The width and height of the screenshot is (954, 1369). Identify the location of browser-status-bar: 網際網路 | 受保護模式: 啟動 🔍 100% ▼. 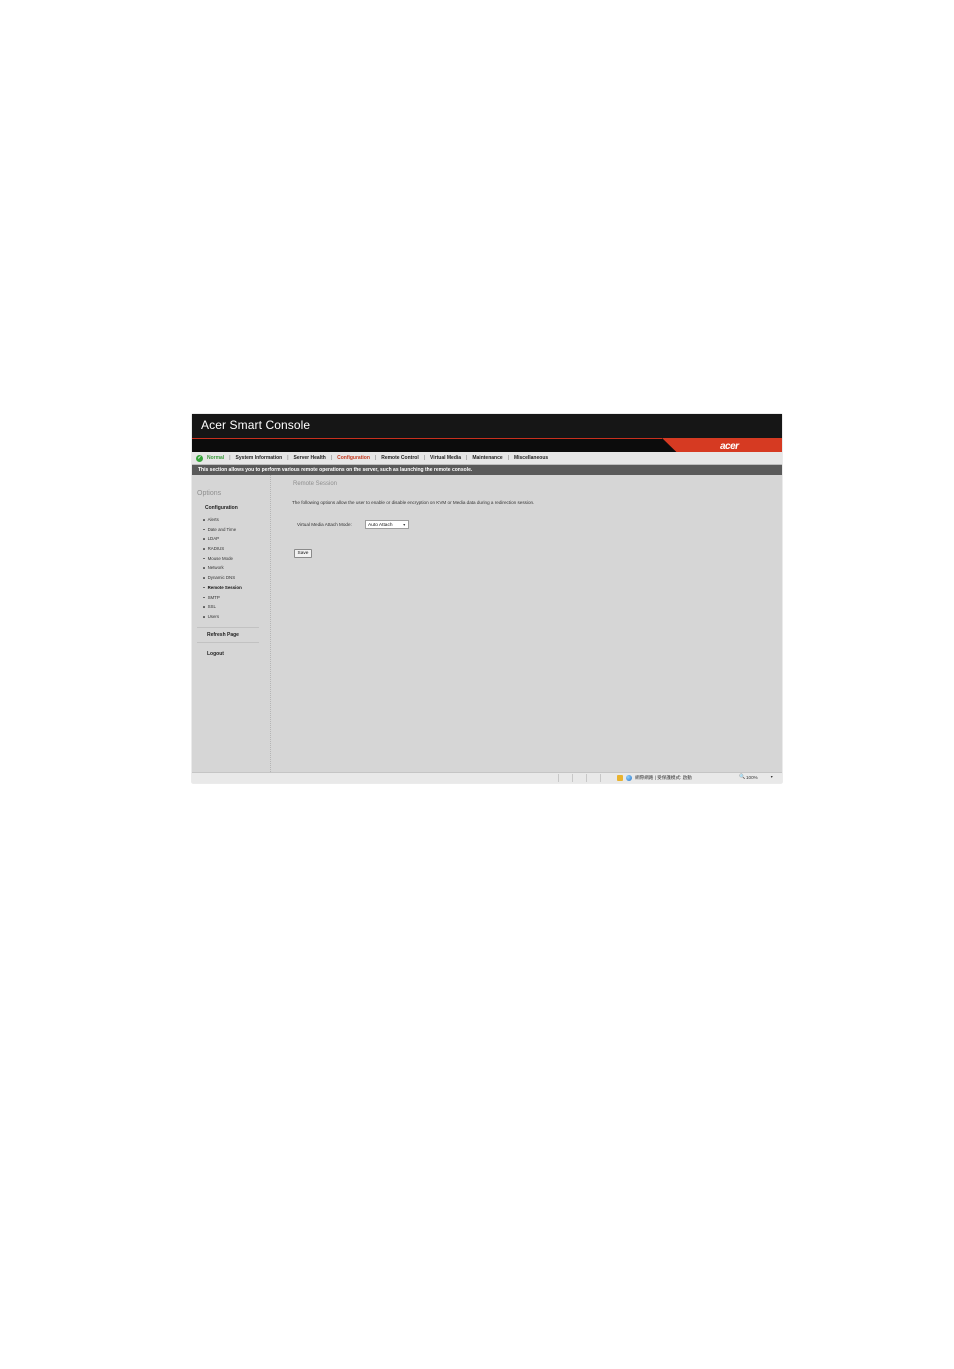
(487, 777).